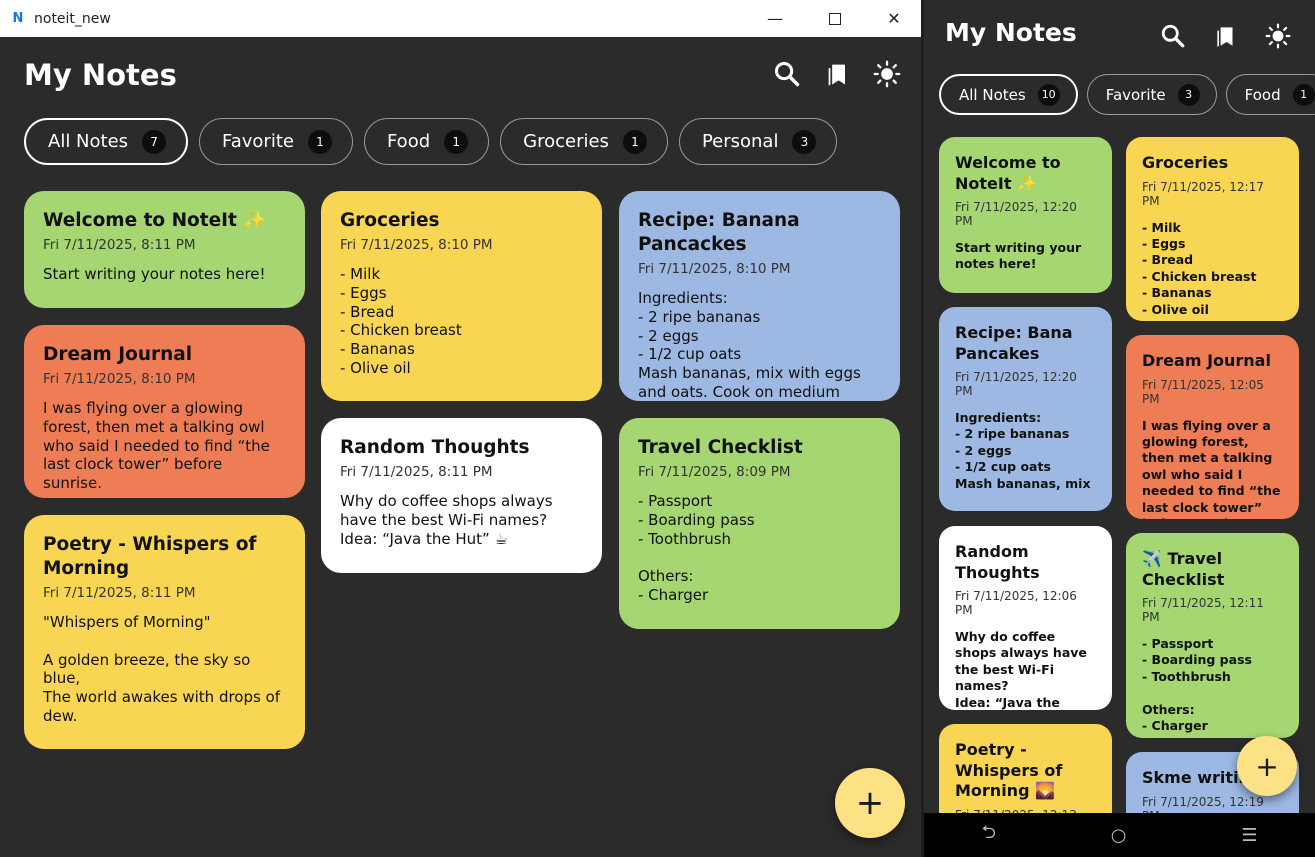  What do you see at coordinates (150, 556) in the screenshot?
I see `note-title: Poetry - Whispers of Morning` at bounding box center [150, 556].